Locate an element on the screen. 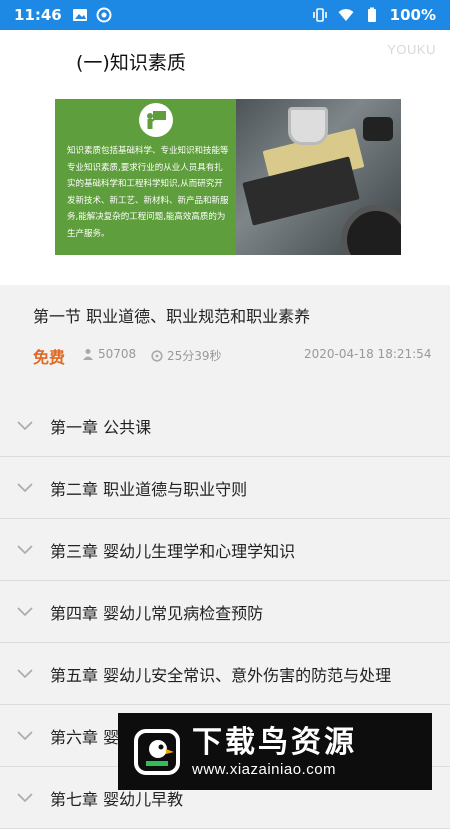 Image resolution: width=450 pixels, height=829 pixels. chapter-label: 第六章 婴 is located at coordinates (85, 737).